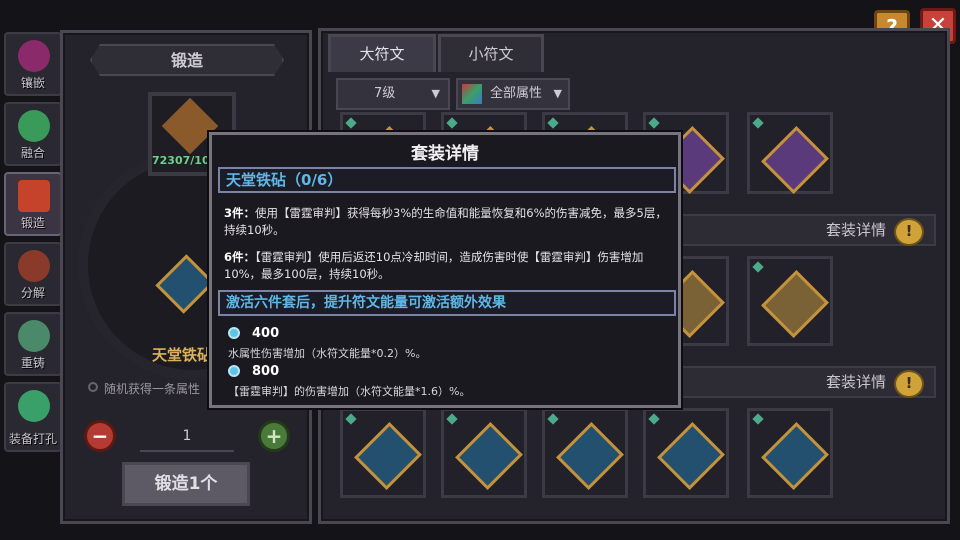 This screenshot has width=960, height=540. I want to click on tab-major-rune: 大符文, so click(382, 53).